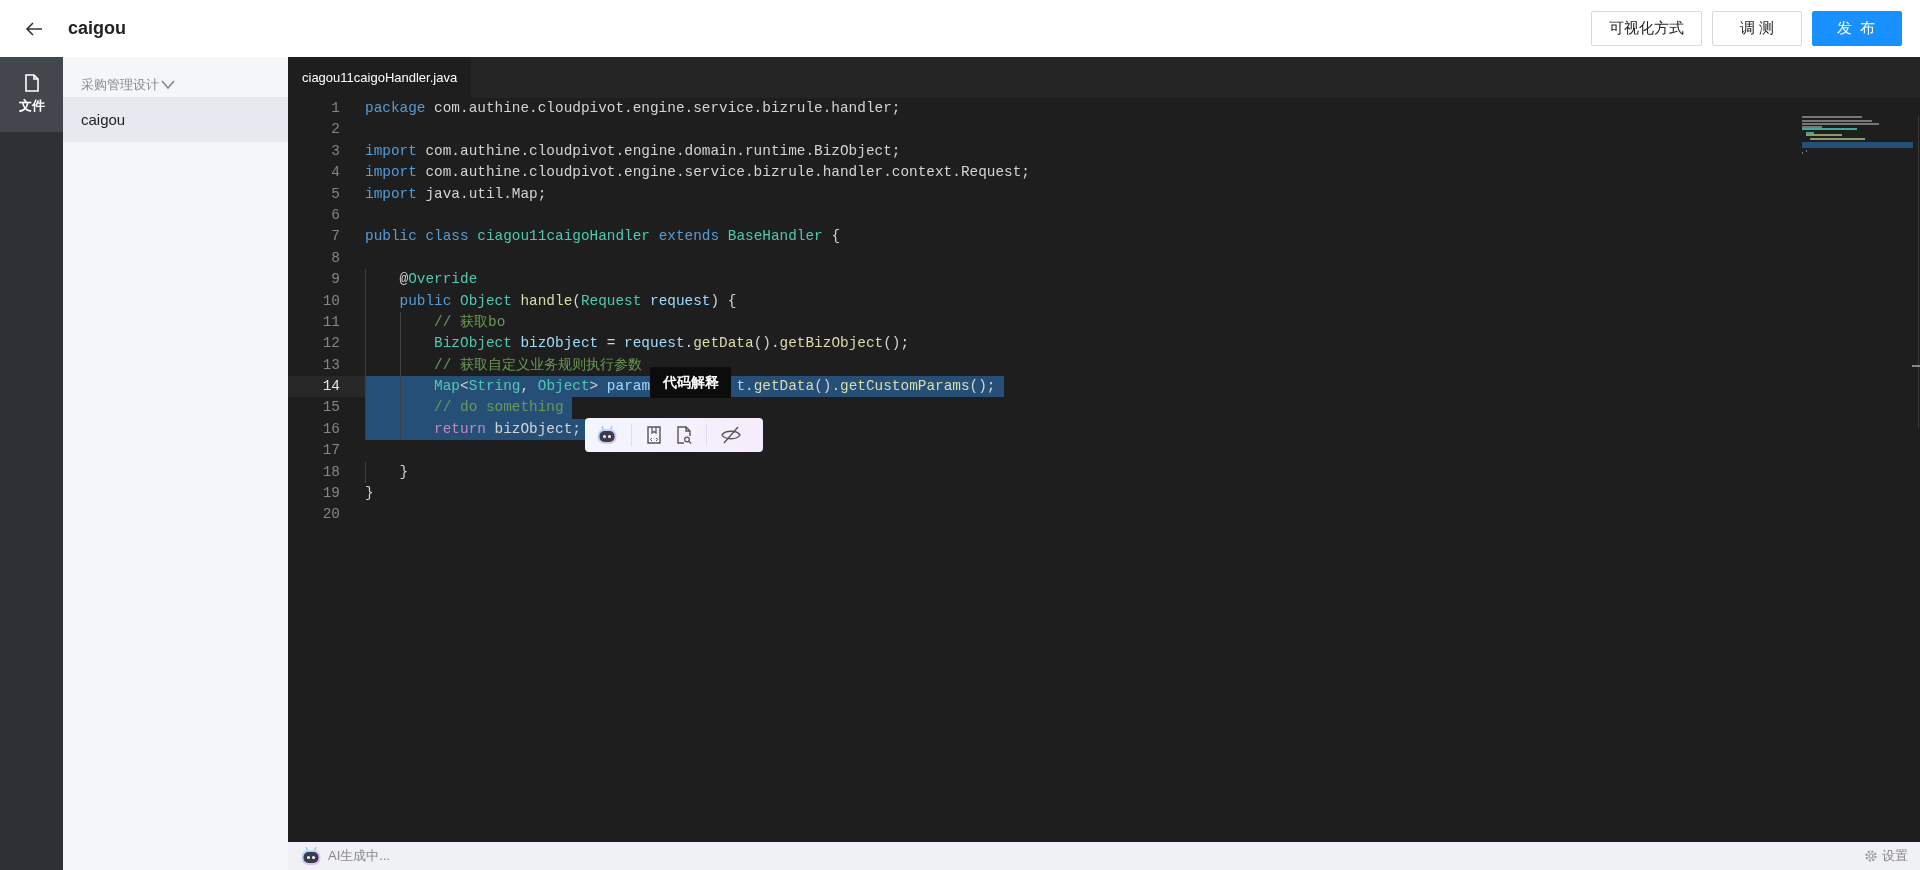 The image size is (1920, 870). Describe the element at coordinates (331, 322) in the screenshot. I see `line-number: 11` at that location.